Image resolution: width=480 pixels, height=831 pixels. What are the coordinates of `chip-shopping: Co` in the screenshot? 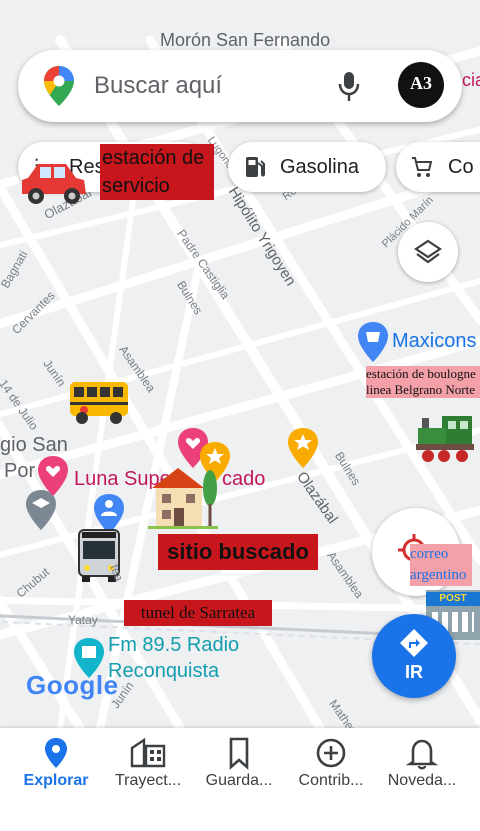 It's located at (438, 167).